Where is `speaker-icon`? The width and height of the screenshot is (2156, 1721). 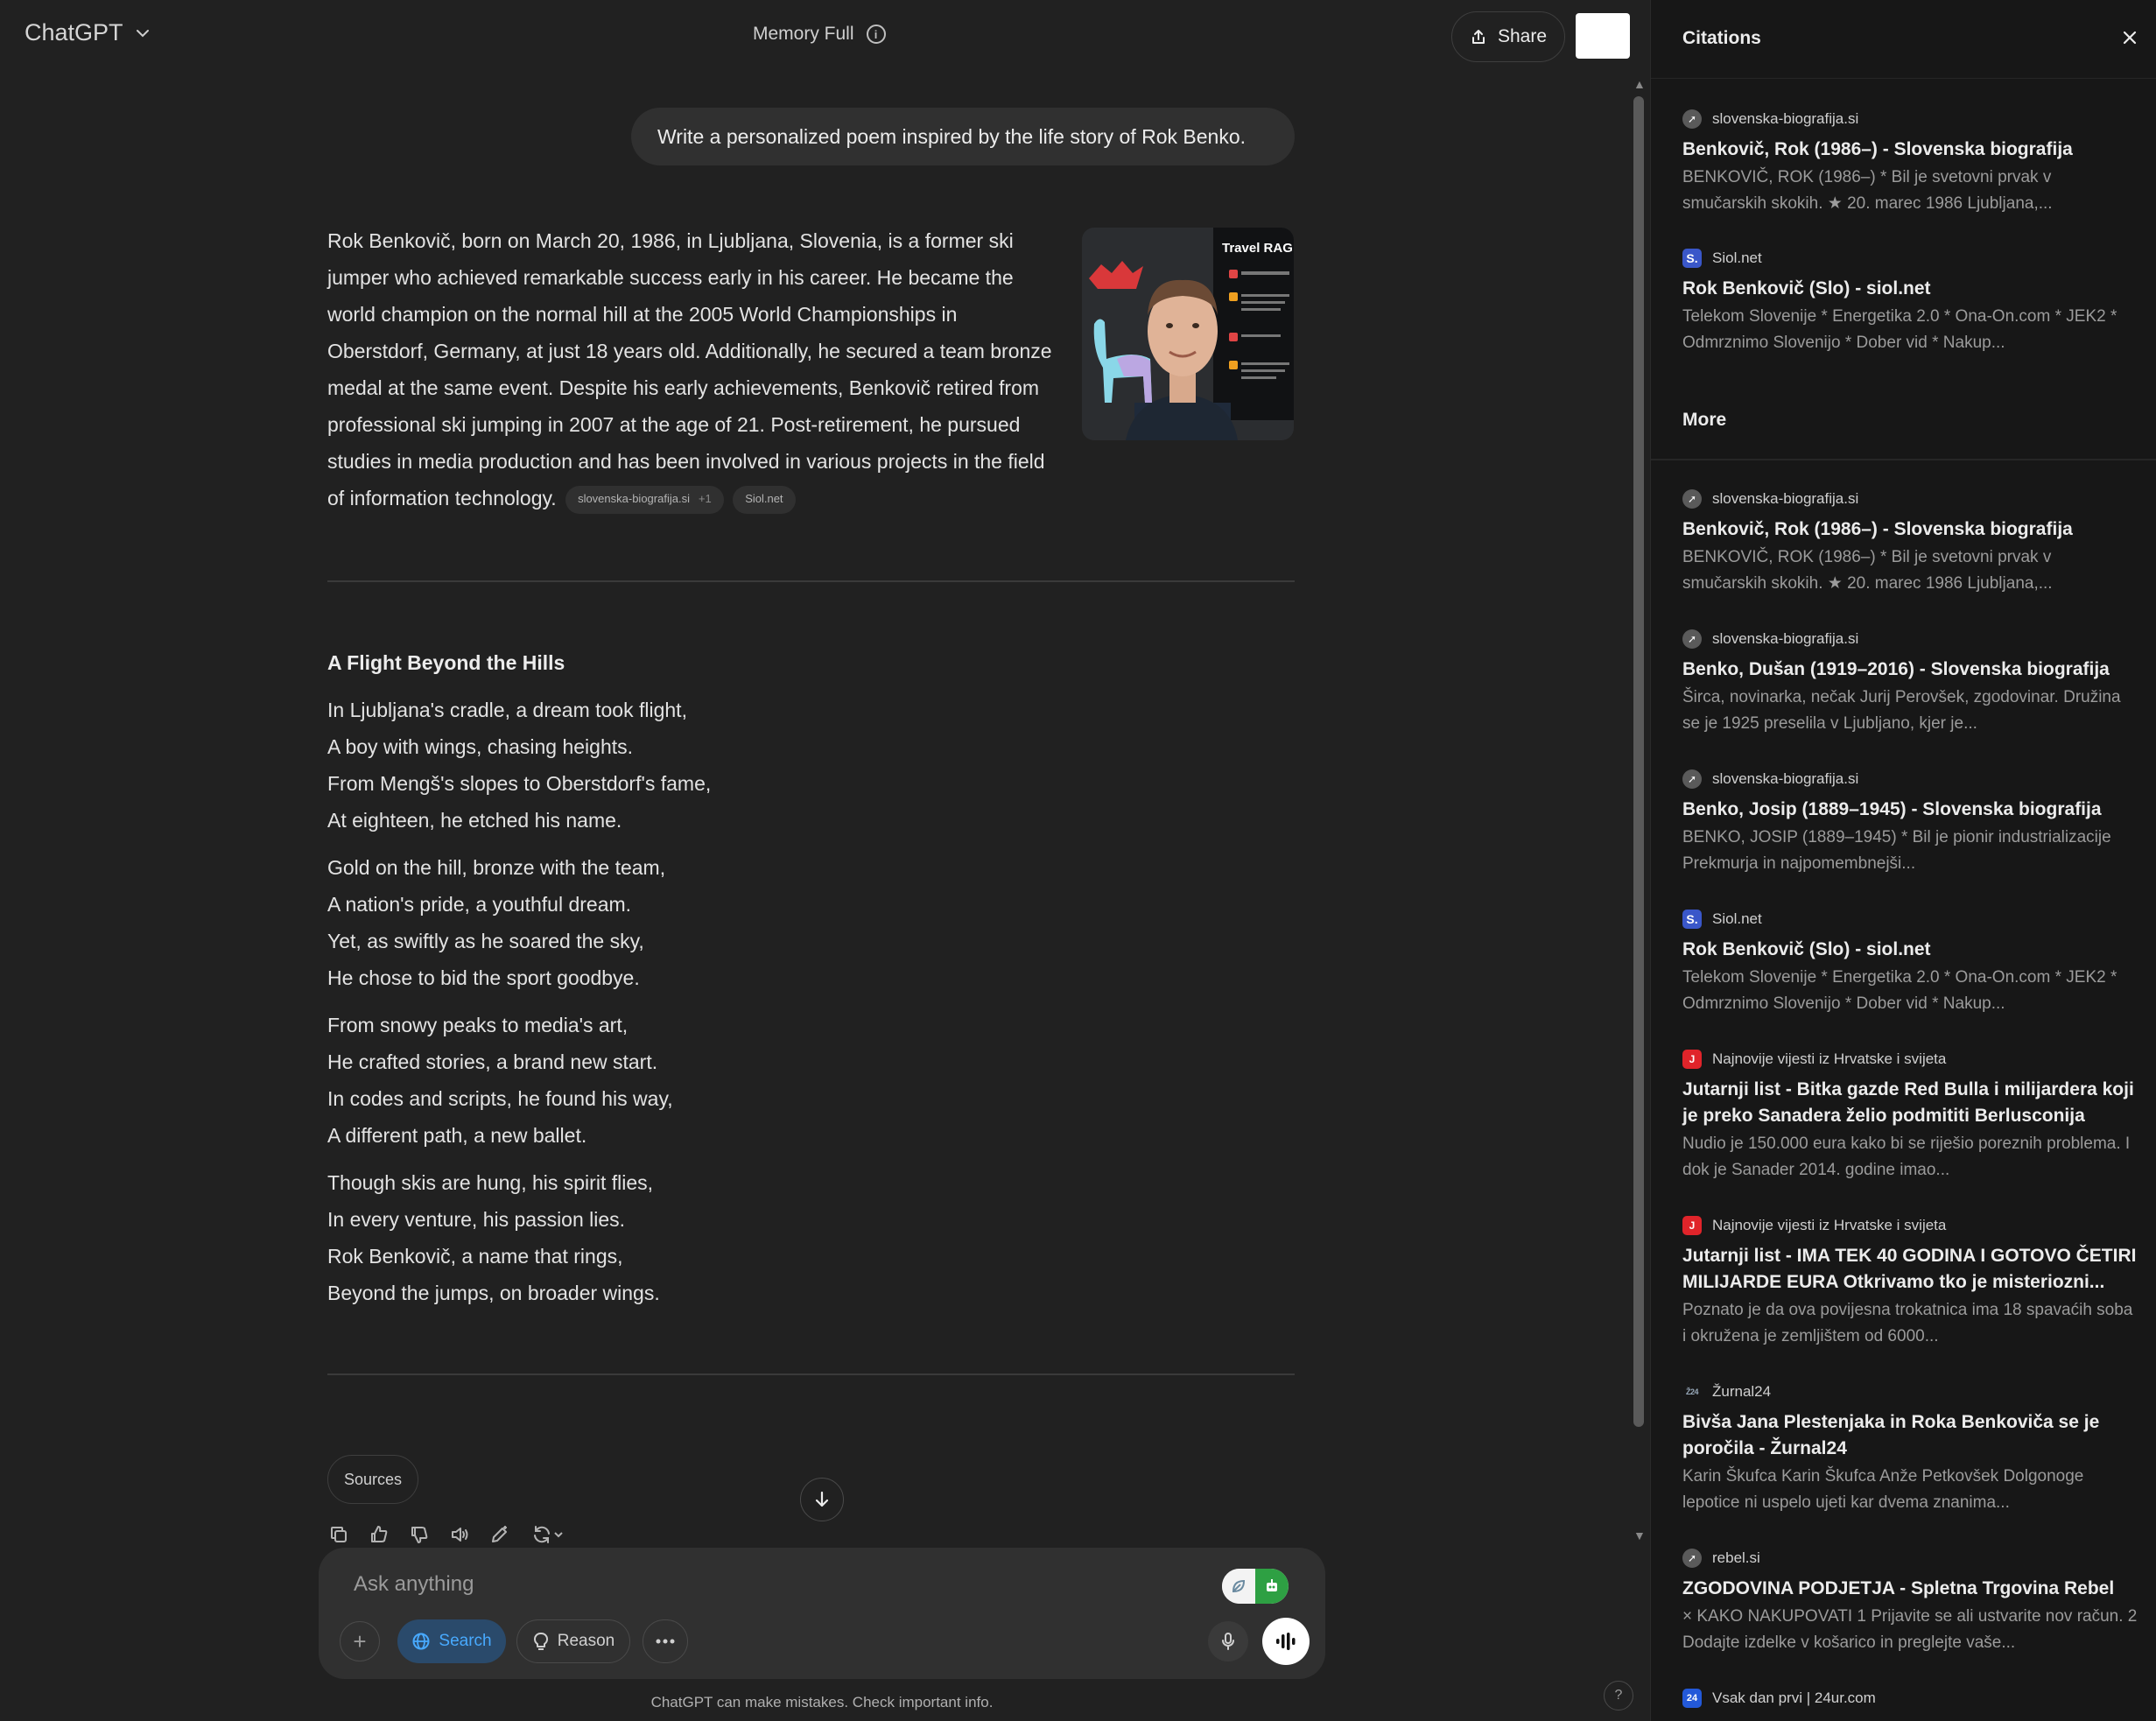
speaker-icon is located at coordinates (460, 1535).